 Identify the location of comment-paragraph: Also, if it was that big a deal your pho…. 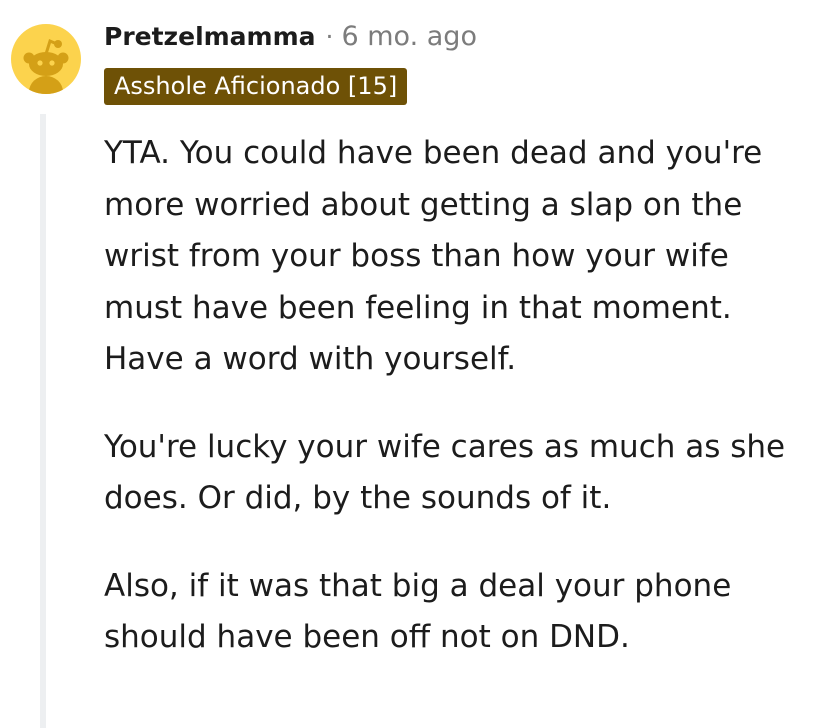
(418, 611).